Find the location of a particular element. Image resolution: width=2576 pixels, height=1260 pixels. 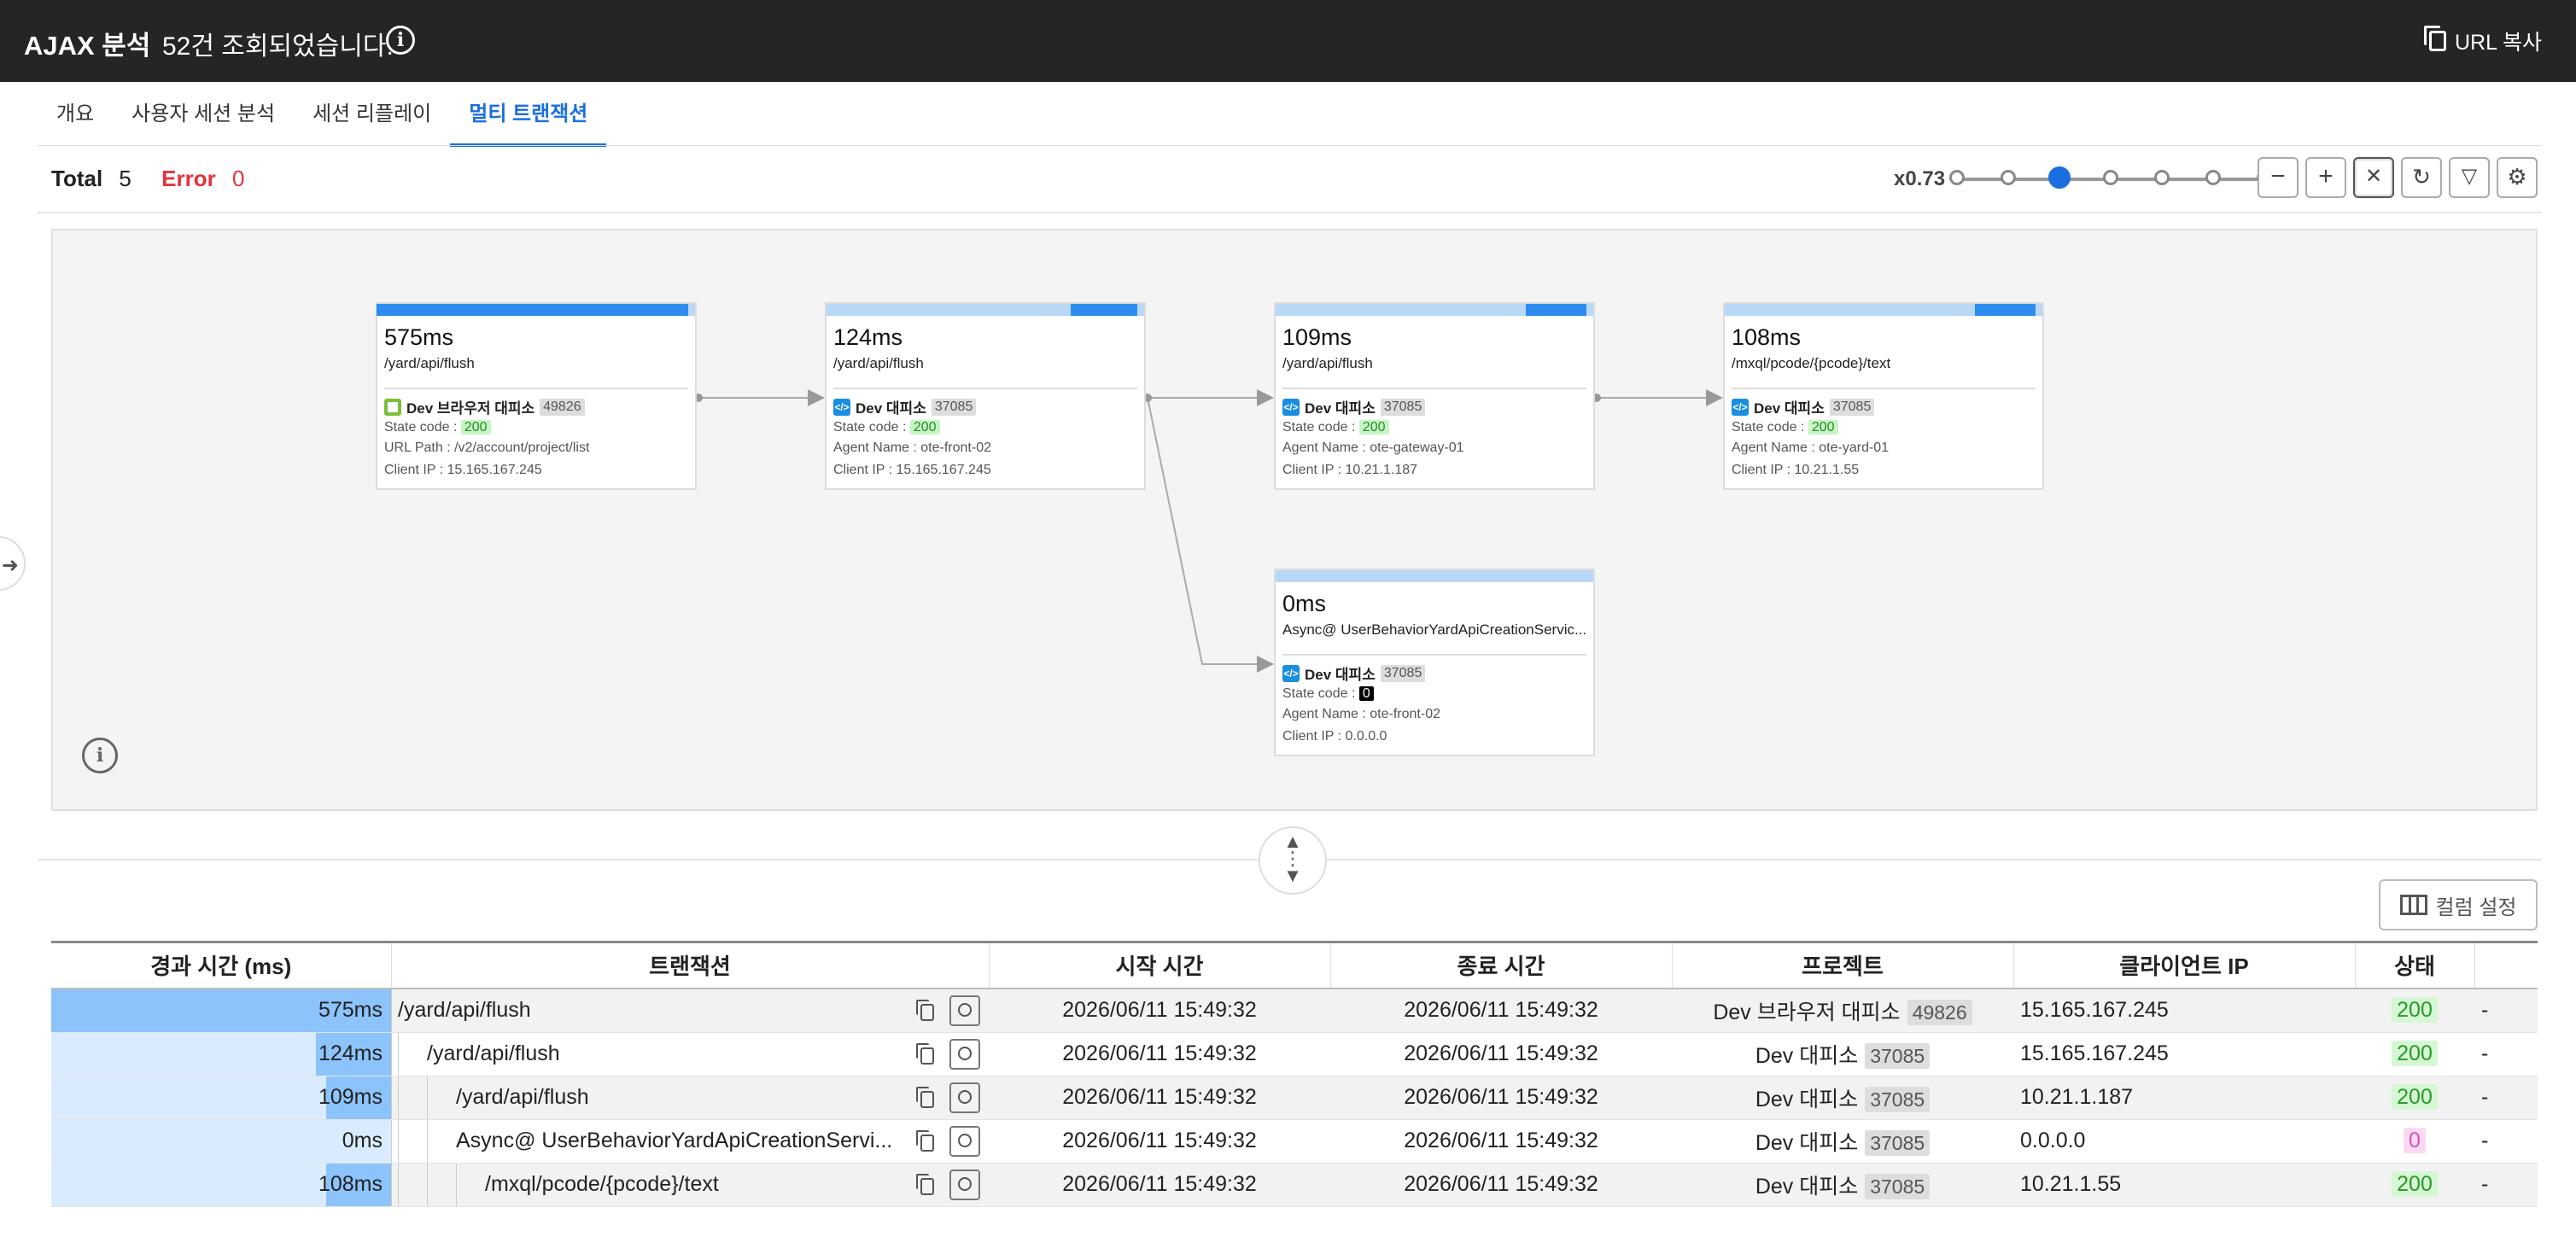

tab-multi-transaction: 멀티 트랜잭션 is located at coordinates (528, 114).